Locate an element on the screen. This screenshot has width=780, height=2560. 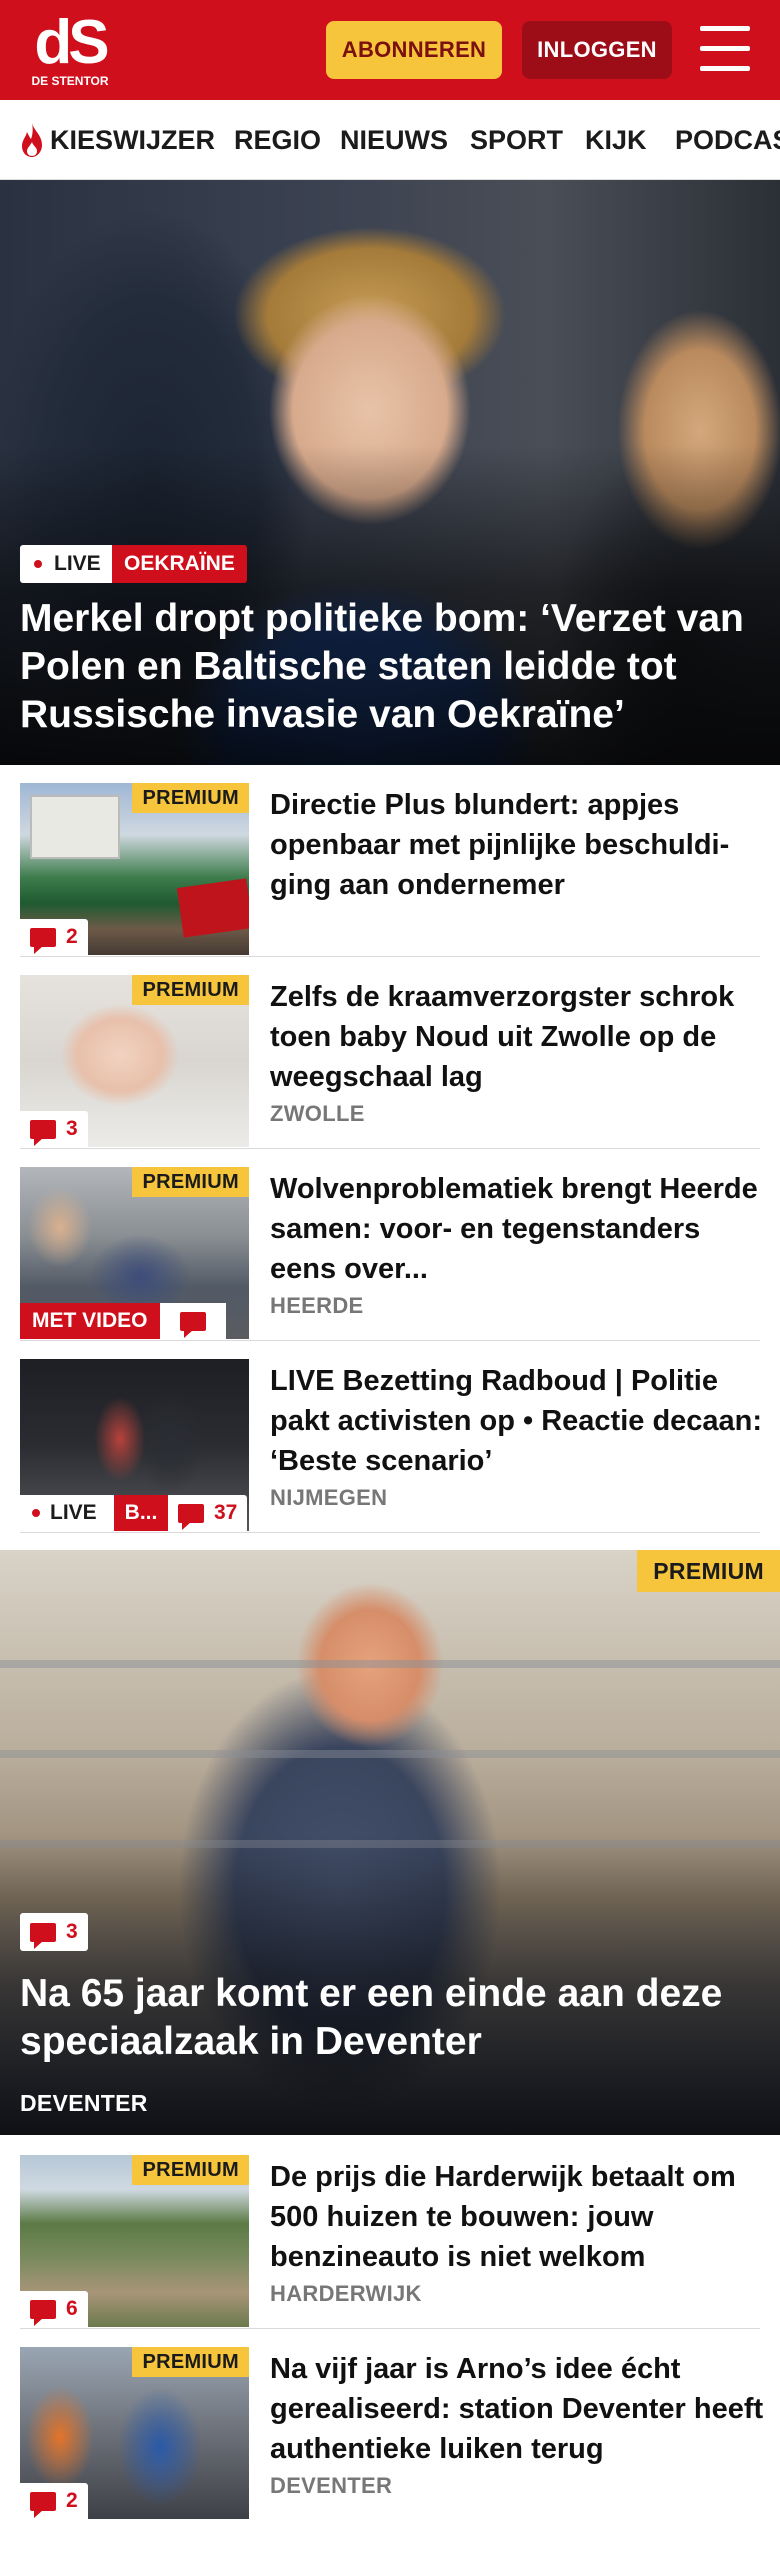
tag-badge: OEKRAÏNE is located at coordinates (179, 564).